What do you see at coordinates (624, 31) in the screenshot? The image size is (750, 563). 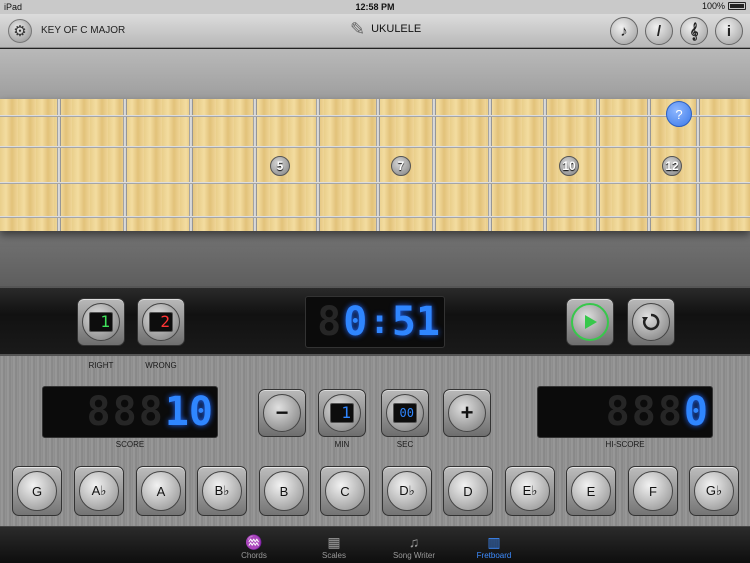 I see `note-icon: ♪` at bounding box center [624, 31].